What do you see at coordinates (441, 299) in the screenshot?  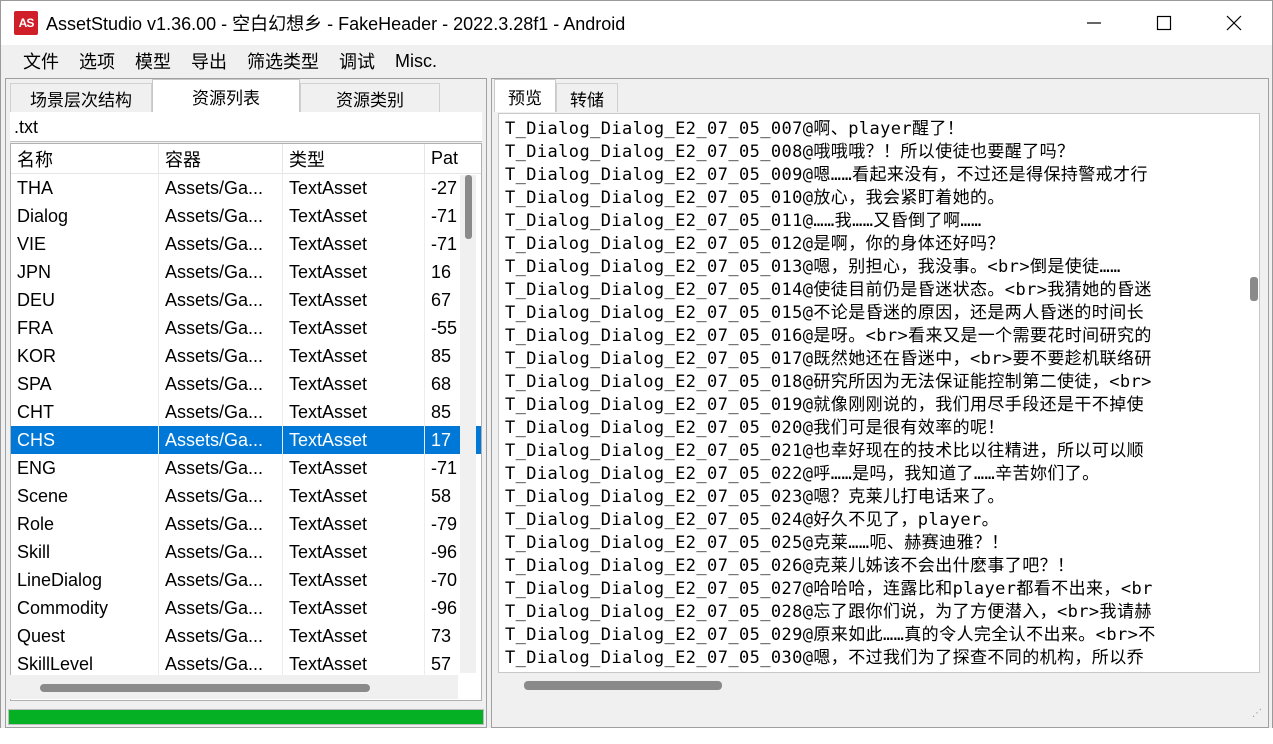 I see `cell-path: 67` at bounding box center [441, 299].